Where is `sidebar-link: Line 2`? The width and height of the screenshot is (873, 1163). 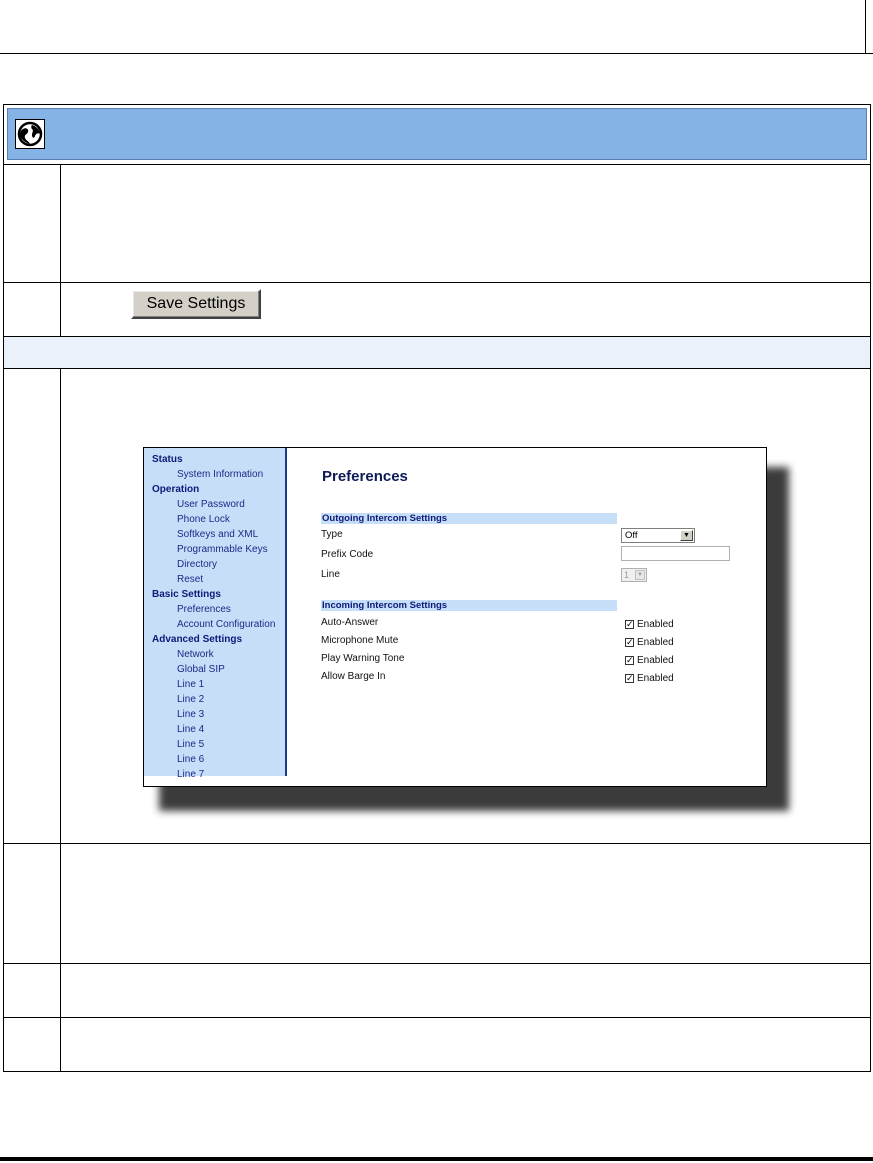
sidebar-link: Line 2 is located at coordinates (190, 699).